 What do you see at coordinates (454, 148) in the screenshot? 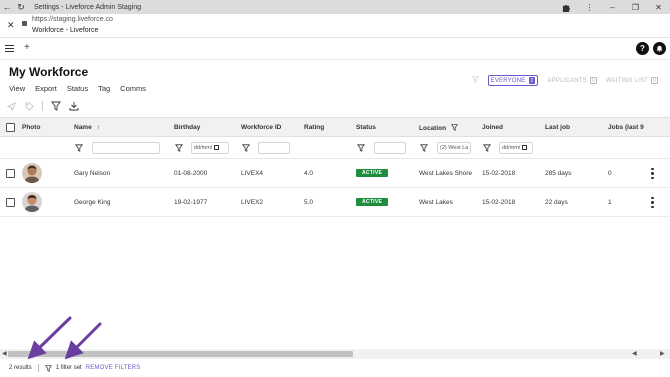
I see `location-filter-input: (2) West La` at bounding box center [454, 148].